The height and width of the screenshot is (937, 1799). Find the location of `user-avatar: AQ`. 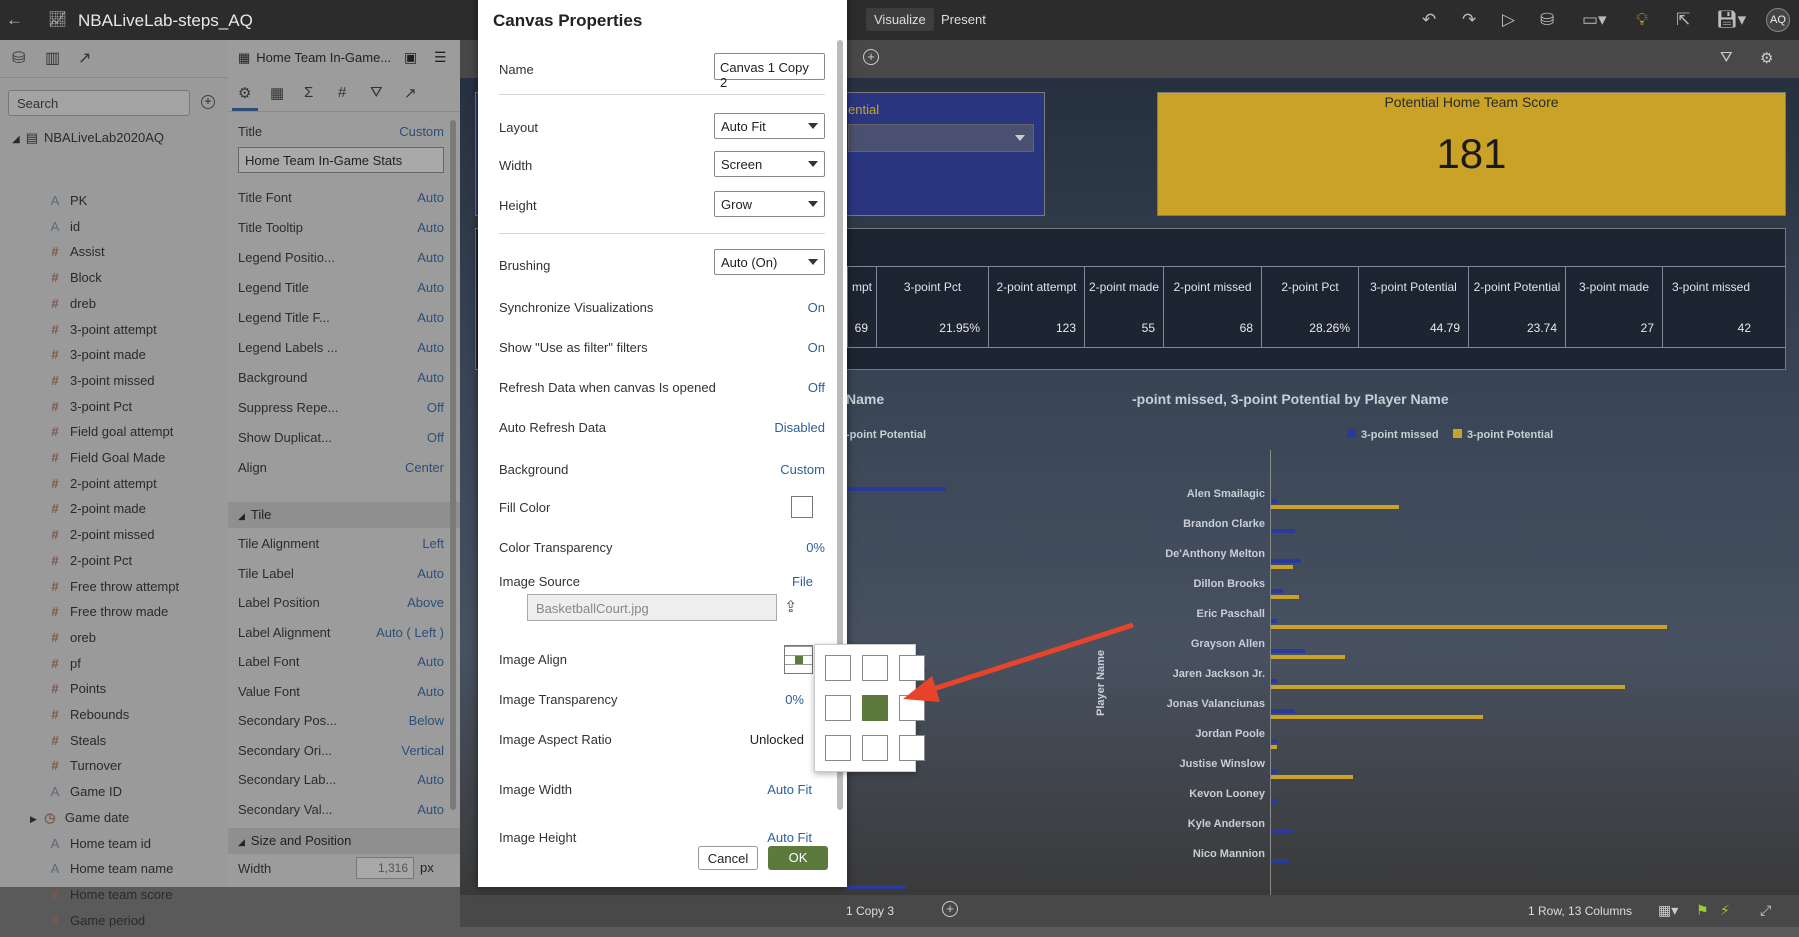

user-avatar: AQ is located at coordinates (1778, 20).